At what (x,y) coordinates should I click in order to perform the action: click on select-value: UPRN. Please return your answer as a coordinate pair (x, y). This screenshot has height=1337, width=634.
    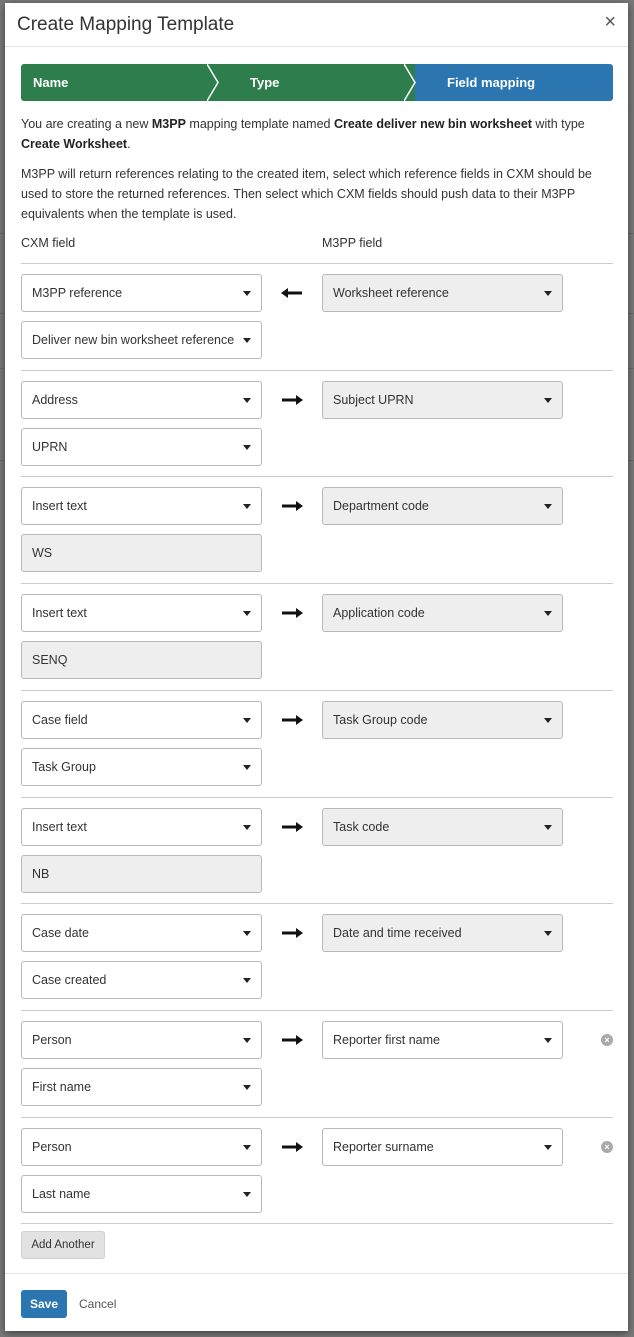
    Looking at the image, I should click on (50, 447).